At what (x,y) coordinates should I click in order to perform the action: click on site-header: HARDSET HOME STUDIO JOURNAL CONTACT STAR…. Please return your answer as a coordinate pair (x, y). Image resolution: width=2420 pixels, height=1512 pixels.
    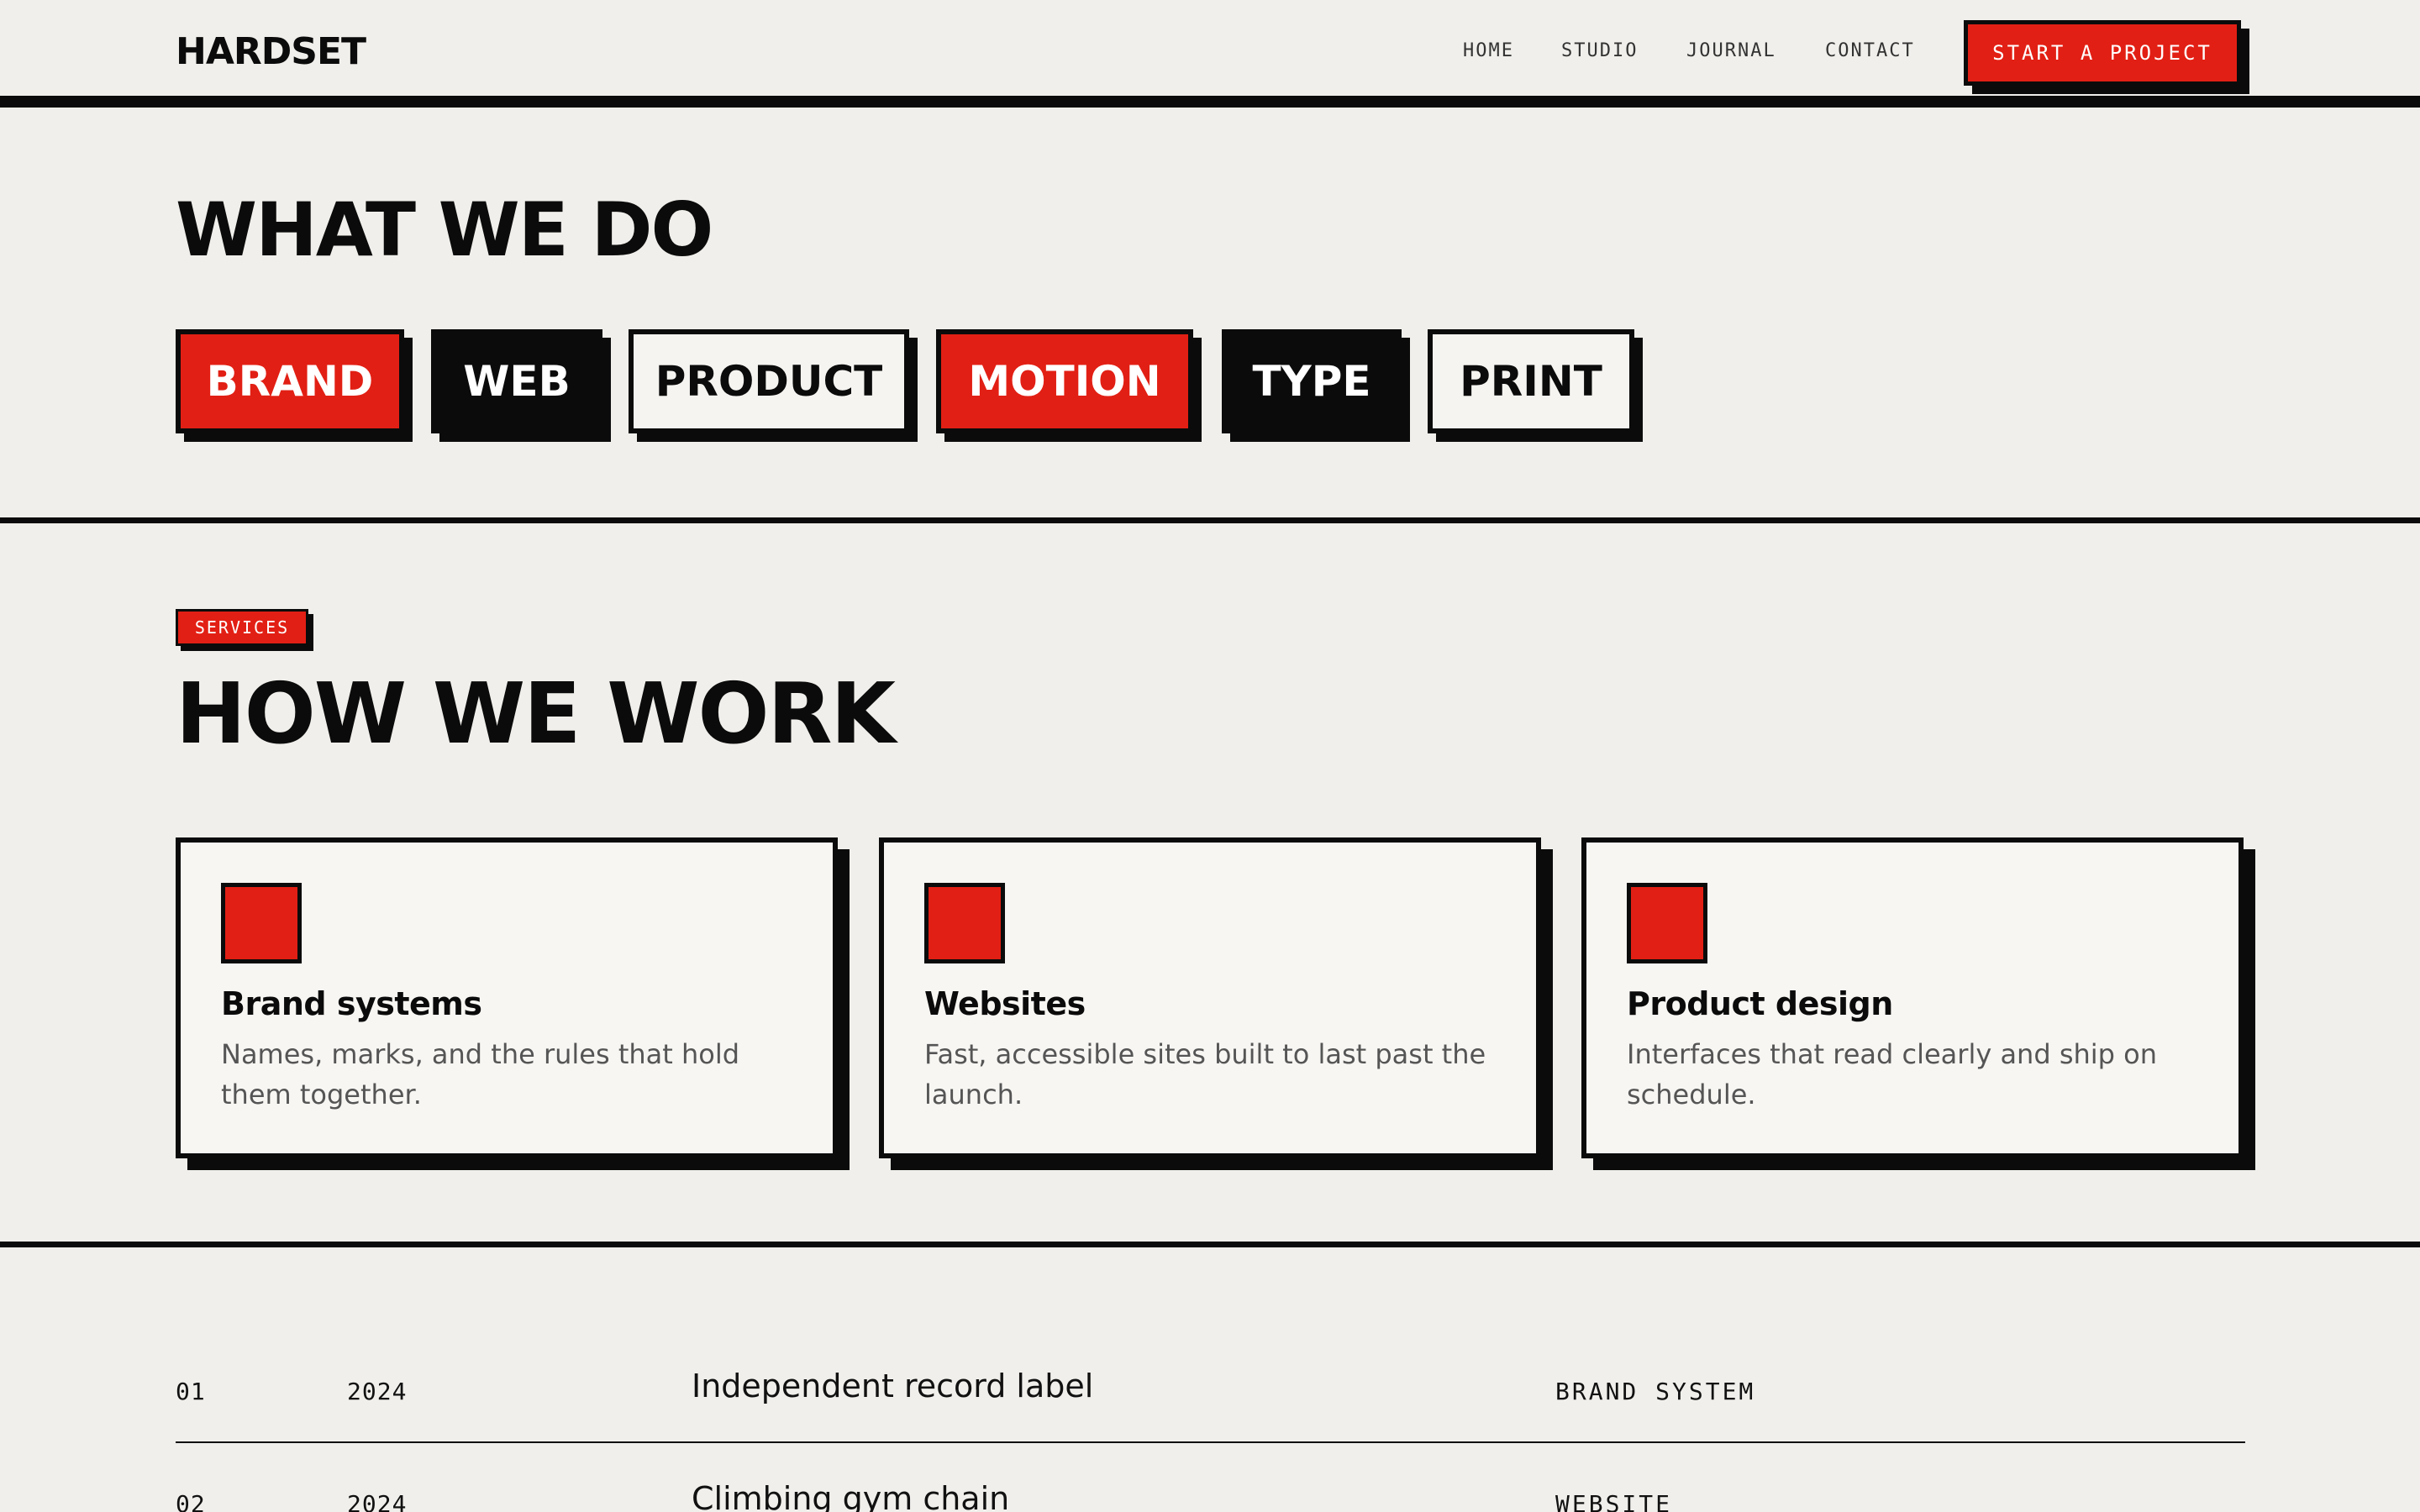
    Looking at the image, I should click on (1210, 54).